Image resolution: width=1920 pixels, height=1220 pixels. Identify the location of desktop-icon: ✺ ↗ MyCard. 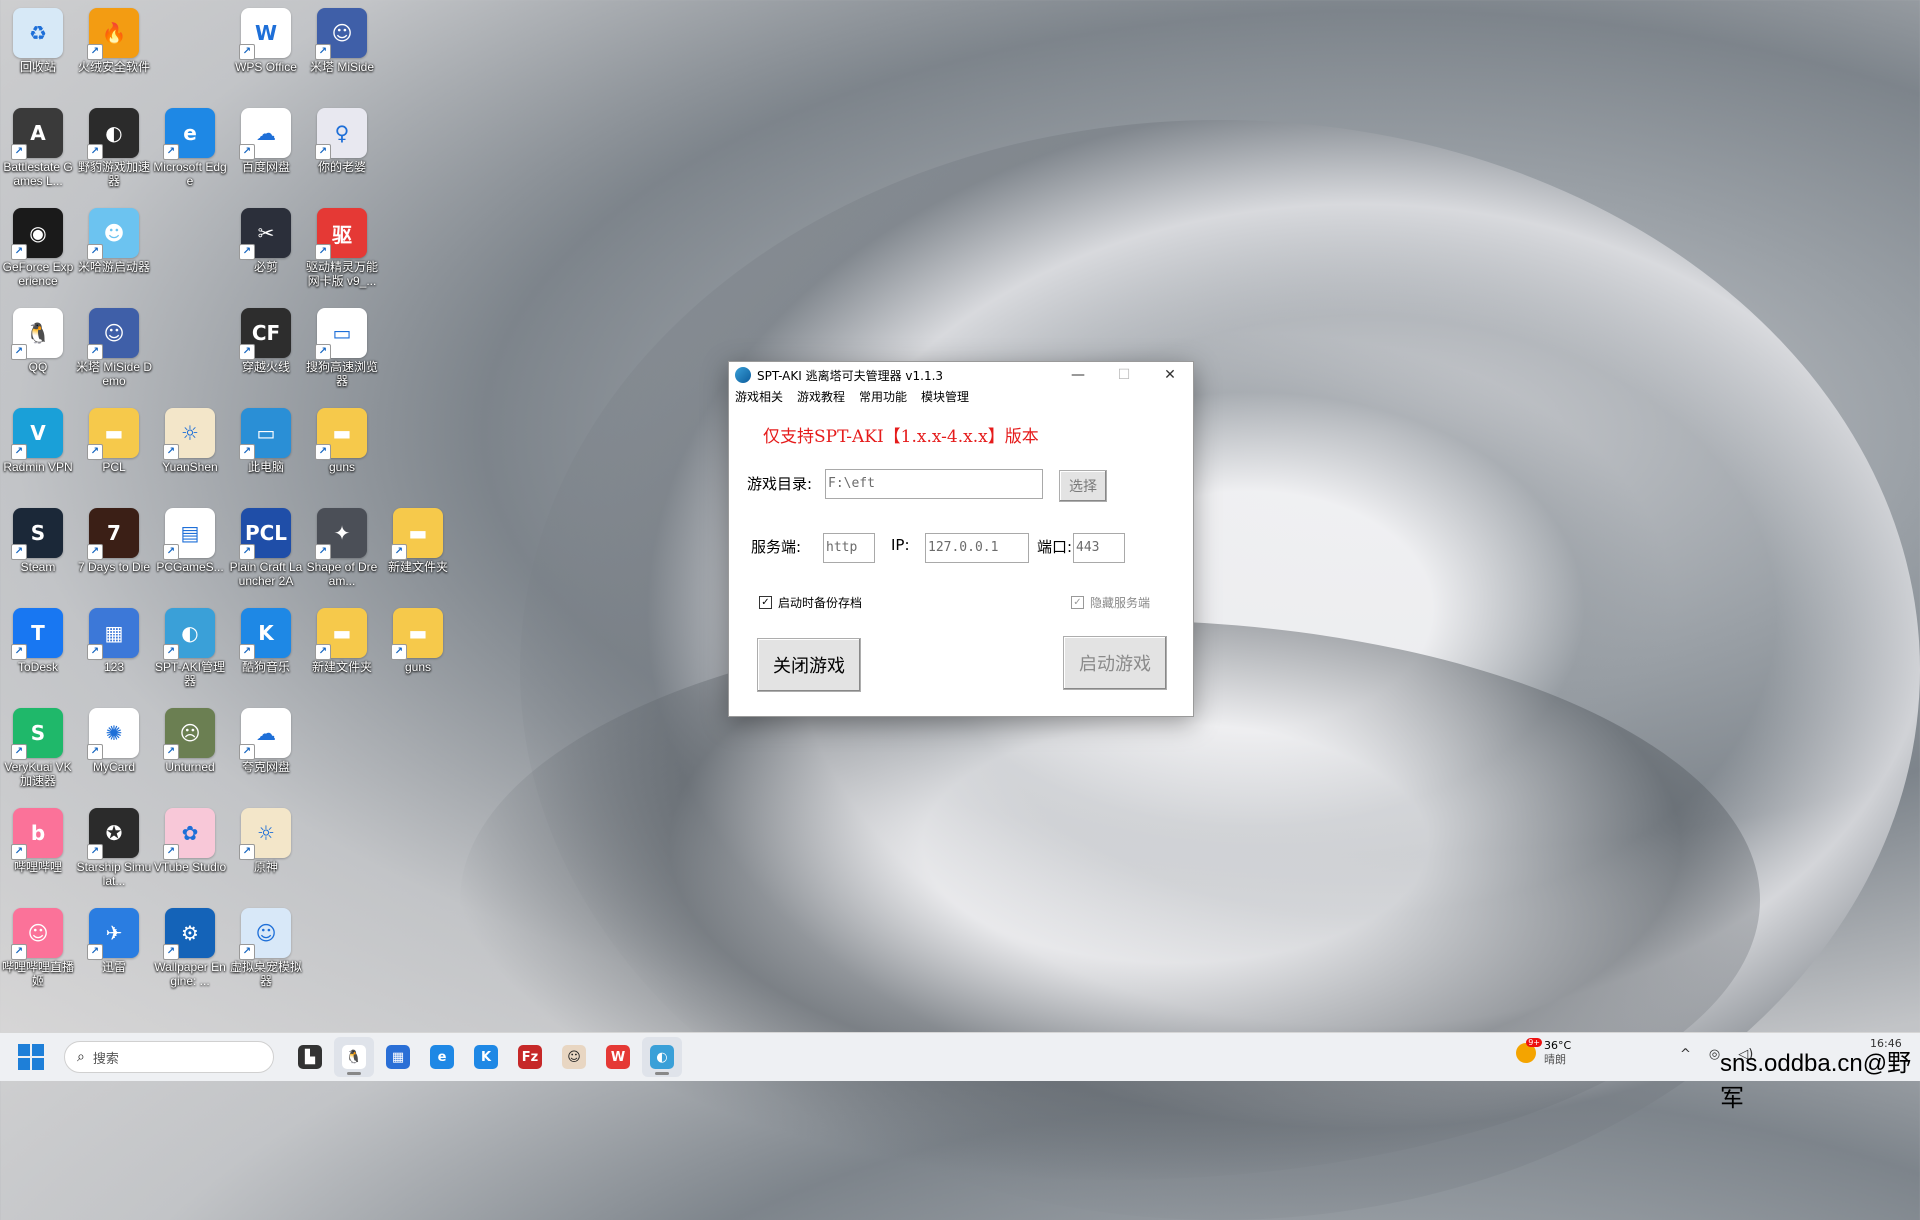
(114, 738).